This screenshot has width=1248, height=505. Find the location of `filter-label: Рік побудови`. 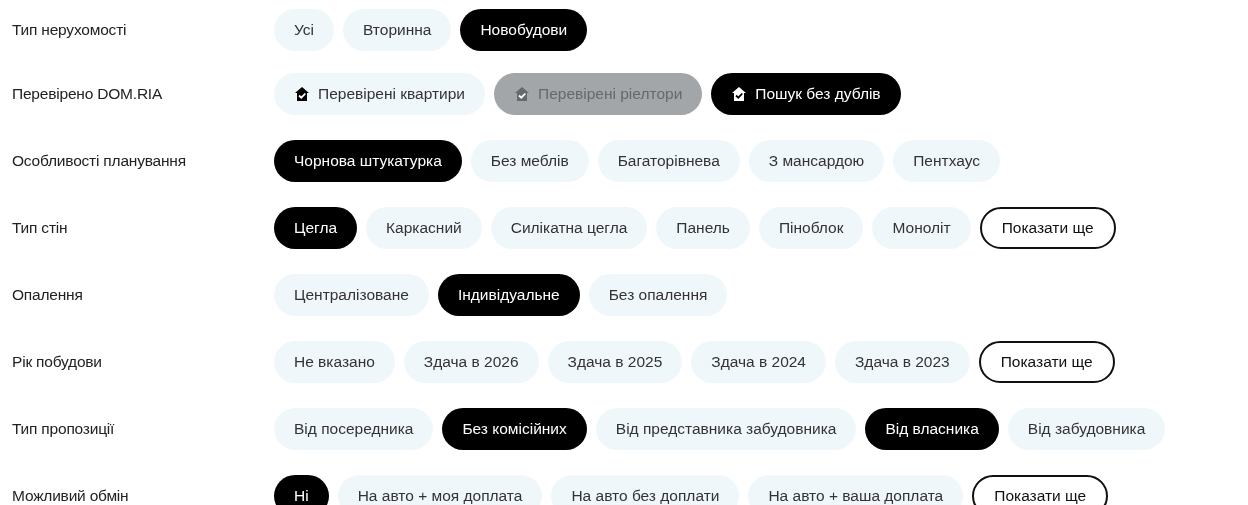

filter-label: Рік побудови is located at coordinates (57, 361).